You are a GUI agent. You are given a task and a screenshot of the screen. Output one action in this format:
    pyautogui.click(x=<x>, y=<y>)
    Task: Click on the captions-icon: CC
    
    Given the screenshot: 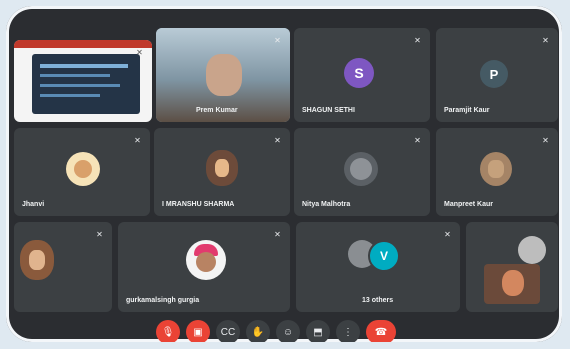 What is the action you would take?
    pyautogui.click(x=228, y=331)
    